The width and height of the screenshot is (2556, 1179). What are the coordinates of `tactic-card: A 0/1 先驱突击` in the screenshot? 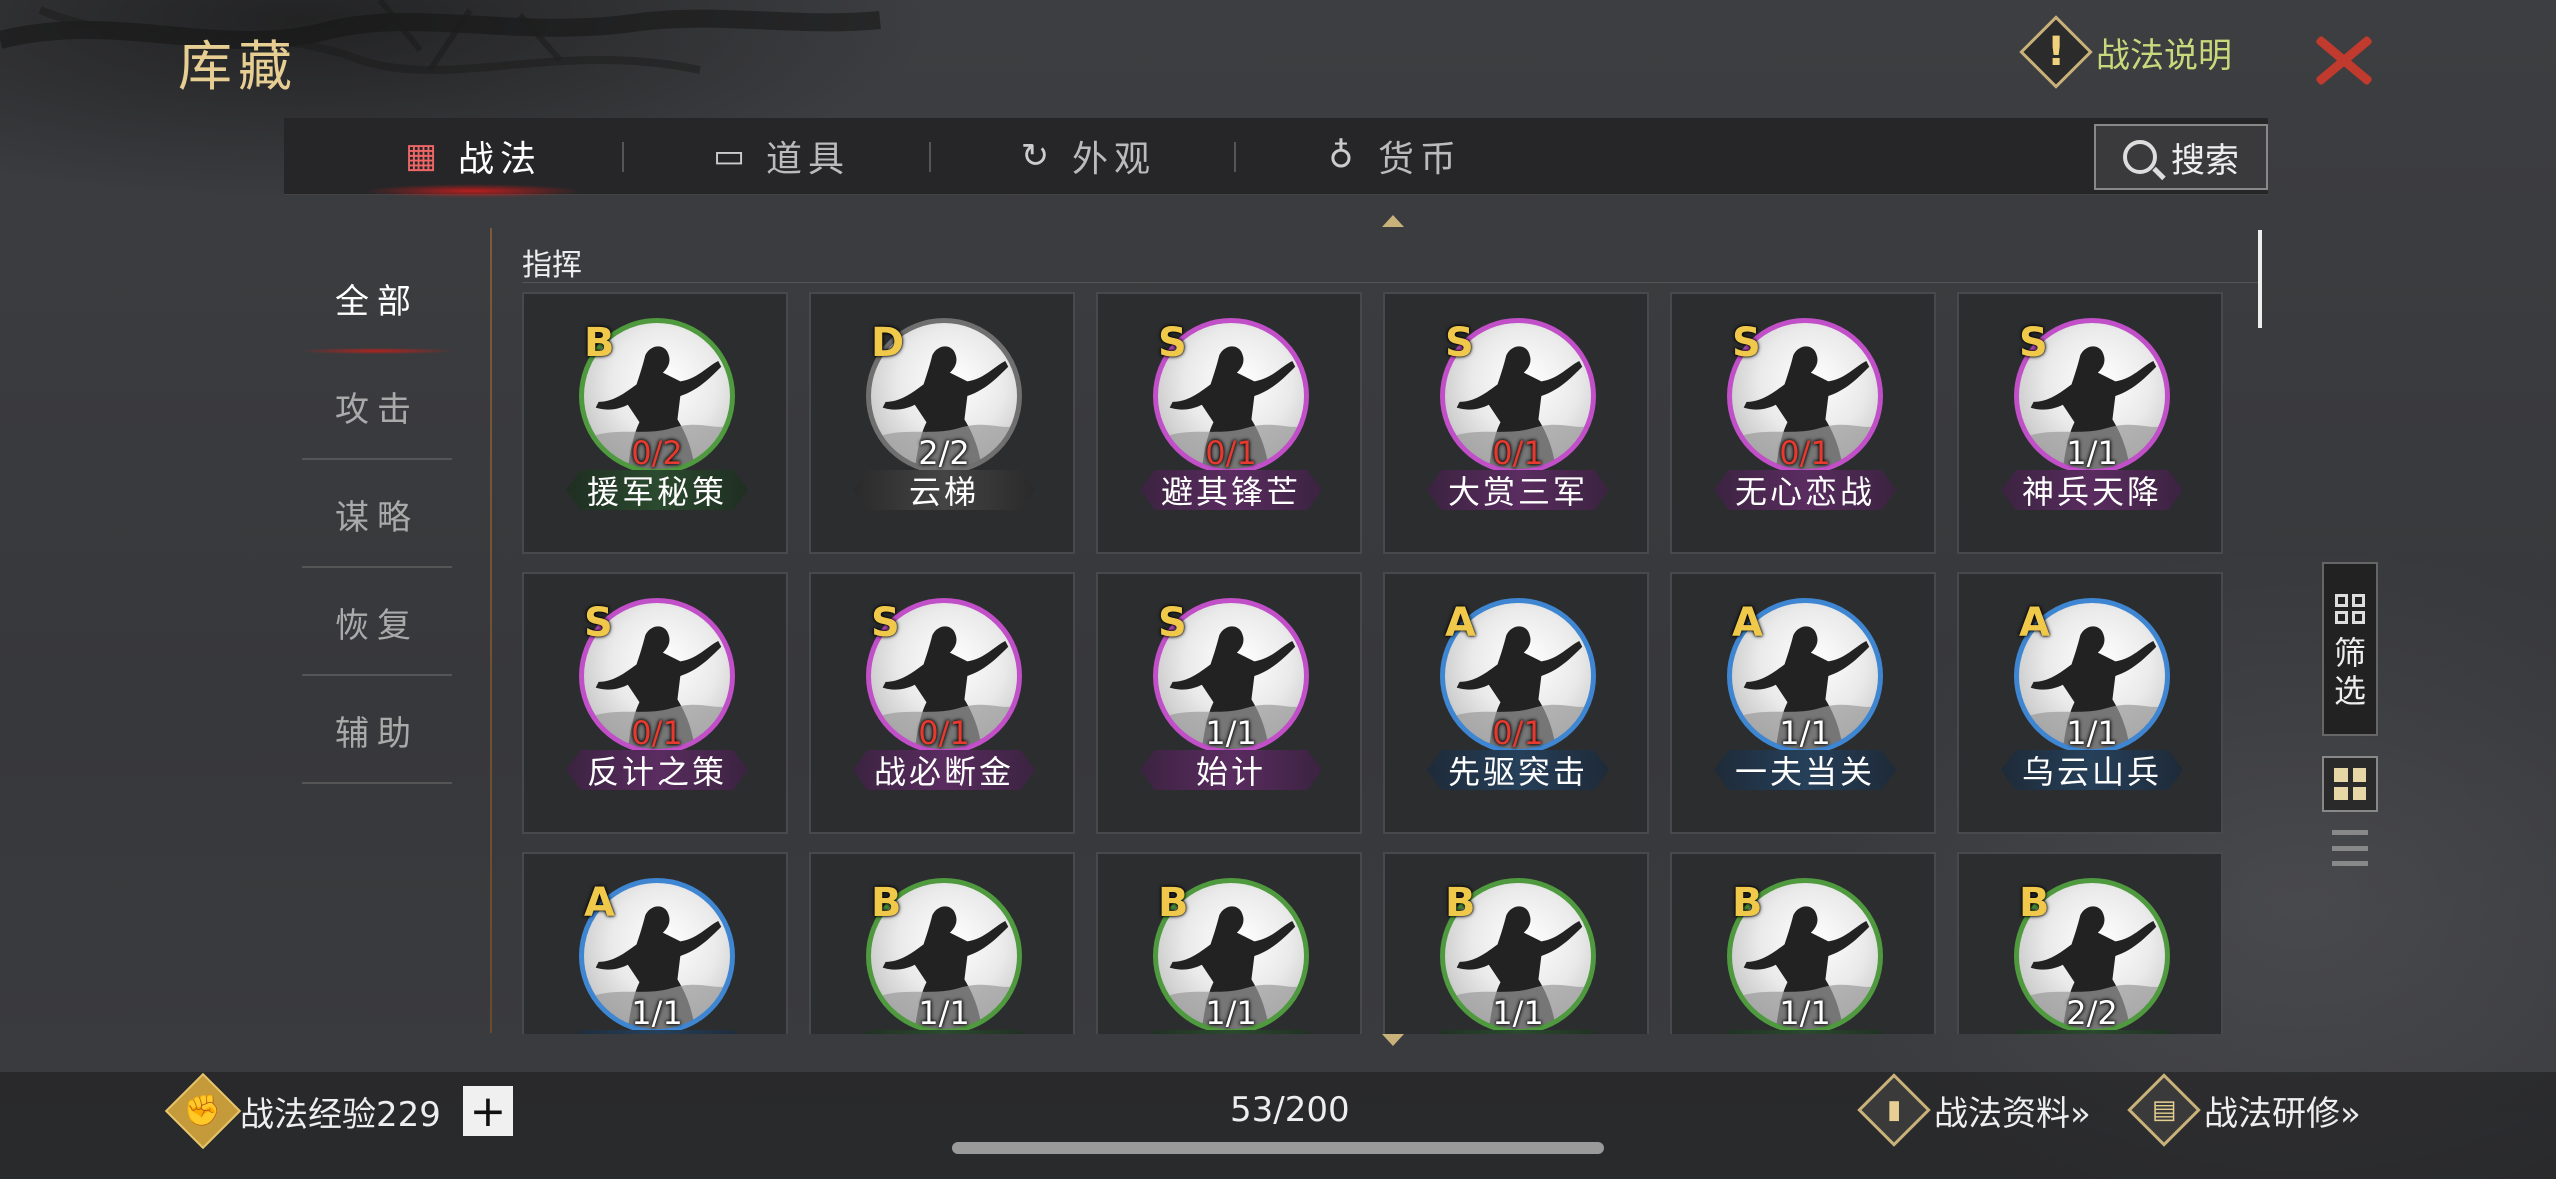 It's located at (1516, 703).